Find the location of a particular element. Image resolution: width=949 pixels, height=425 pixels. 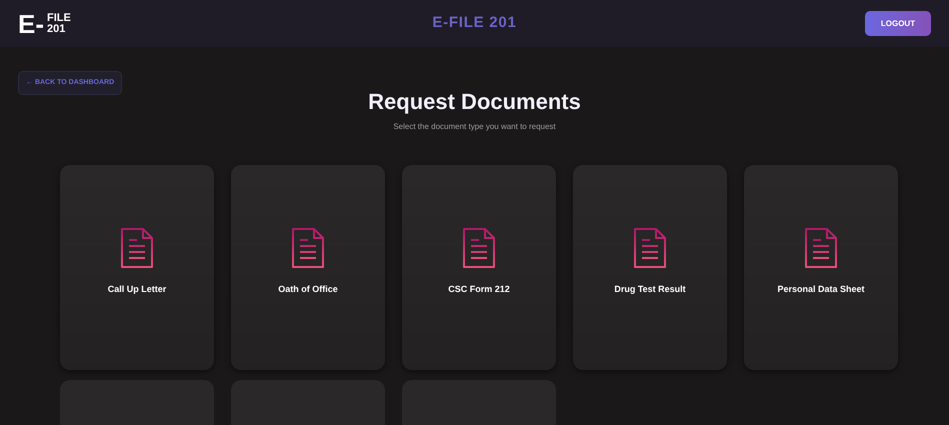

document-card: Personal Data Sheet is located at coordinates (821, 267).